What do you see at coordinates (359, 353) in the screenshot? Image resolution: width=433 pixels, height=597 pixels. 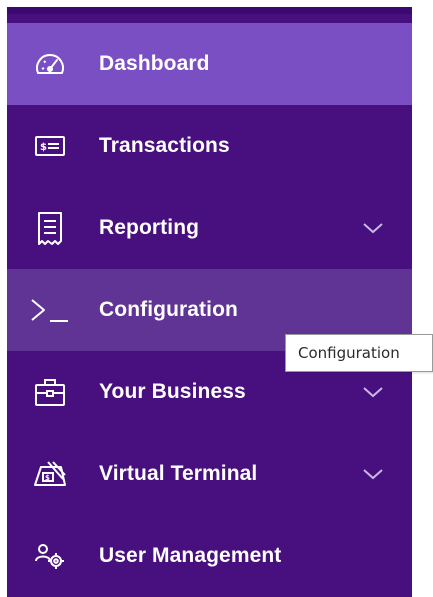 I see `configuration-tooltip: Configuration` at bounding box center [359, 353].